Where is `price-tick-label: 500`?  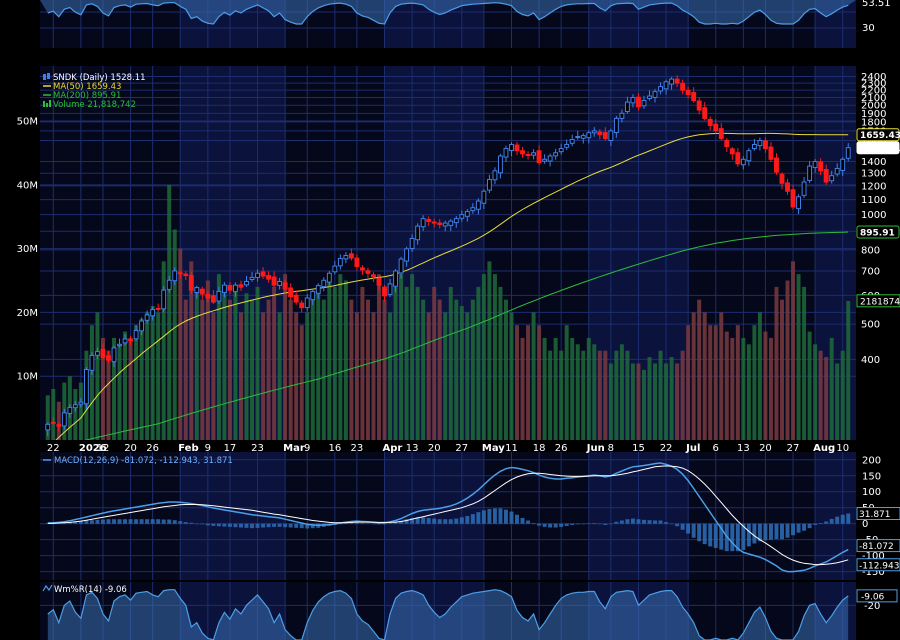
price-tick-label: 500 is located at coordinates (870, 325).